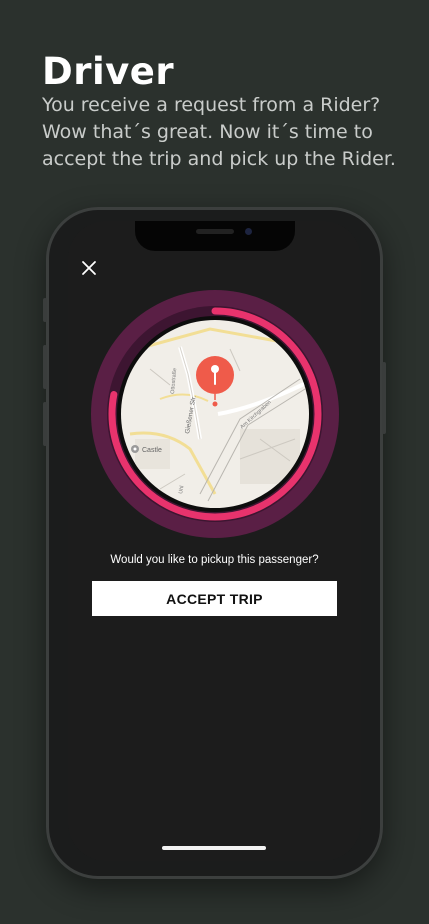  Describe the element at coordinates (384, 398) in the screenshot. I see `power-button` at that location.